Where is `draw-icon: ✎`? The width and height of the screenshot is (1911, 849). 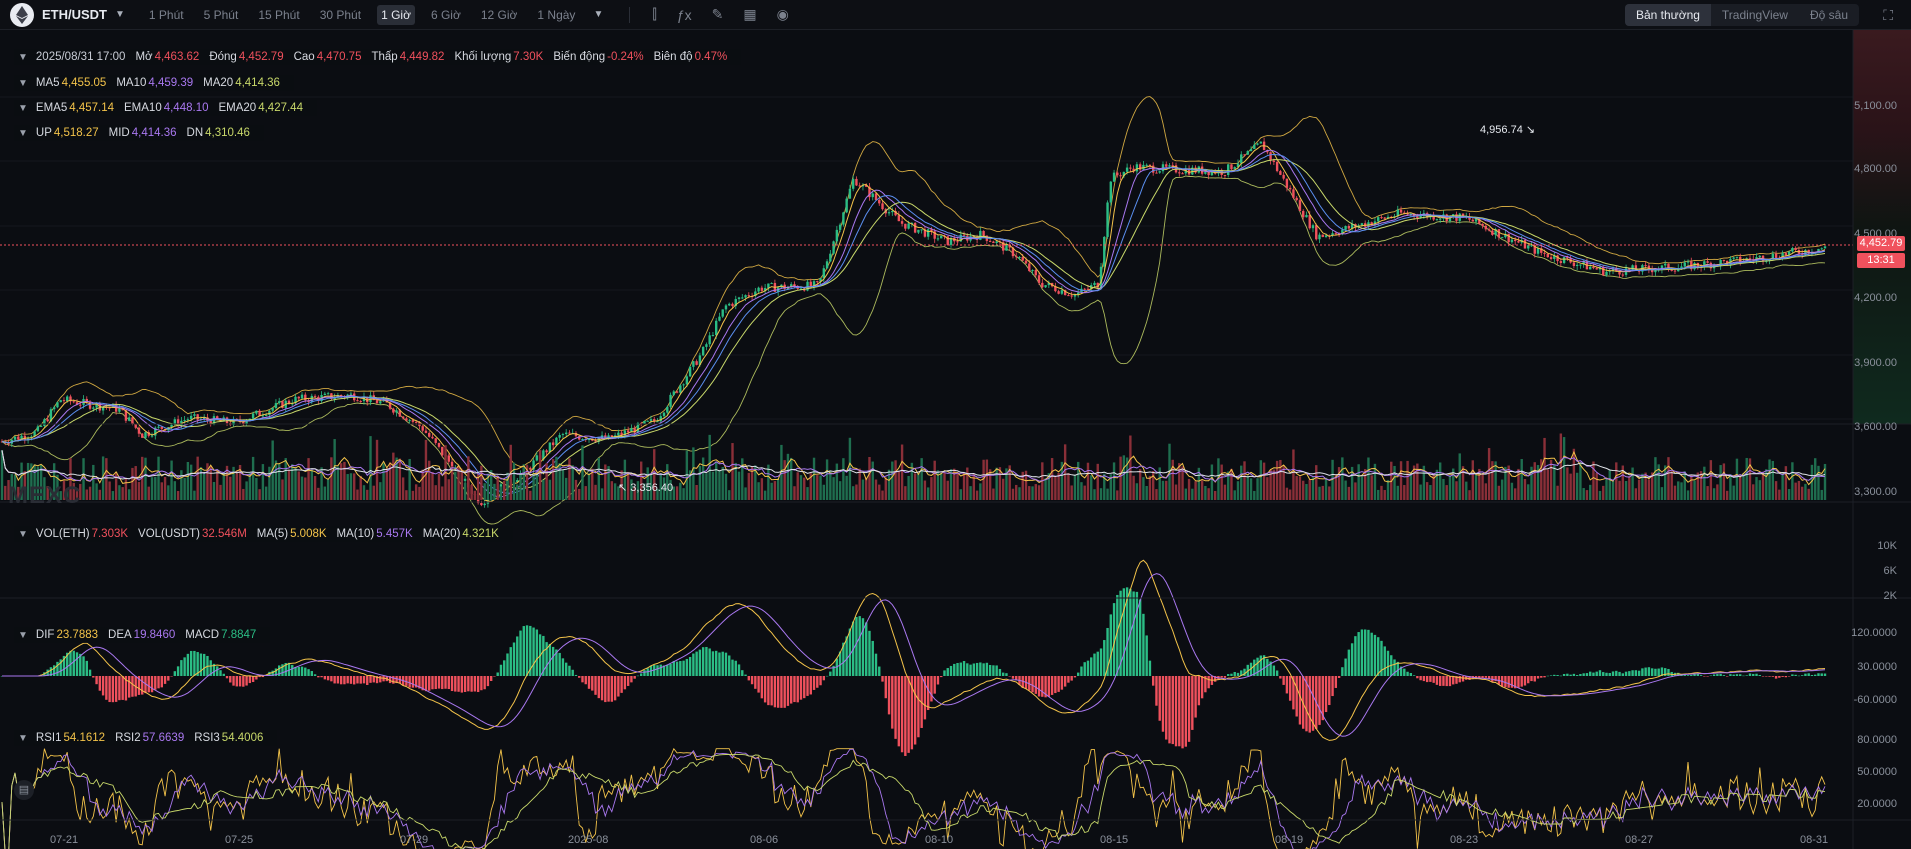
draw-icon: ✎ is located at coordinates (718, 14).